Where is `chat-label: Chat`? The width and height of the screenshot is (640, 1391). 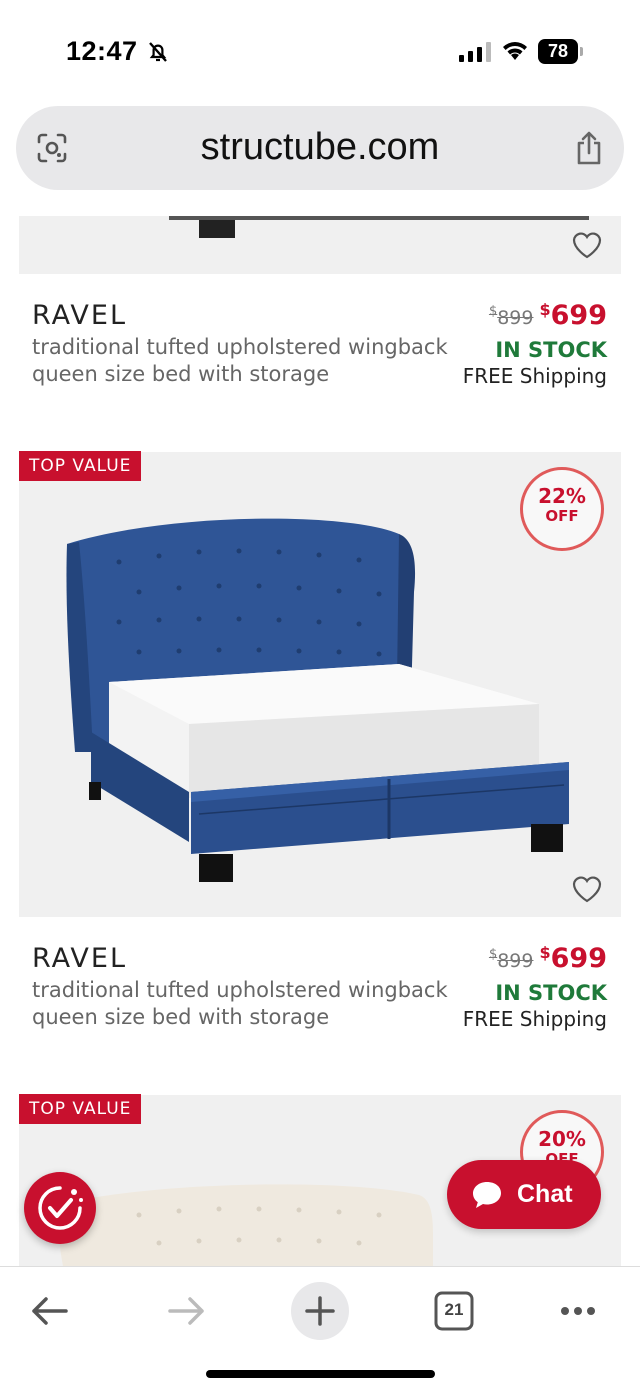 chat-label: Chat is located at coordinates (545, 1194).